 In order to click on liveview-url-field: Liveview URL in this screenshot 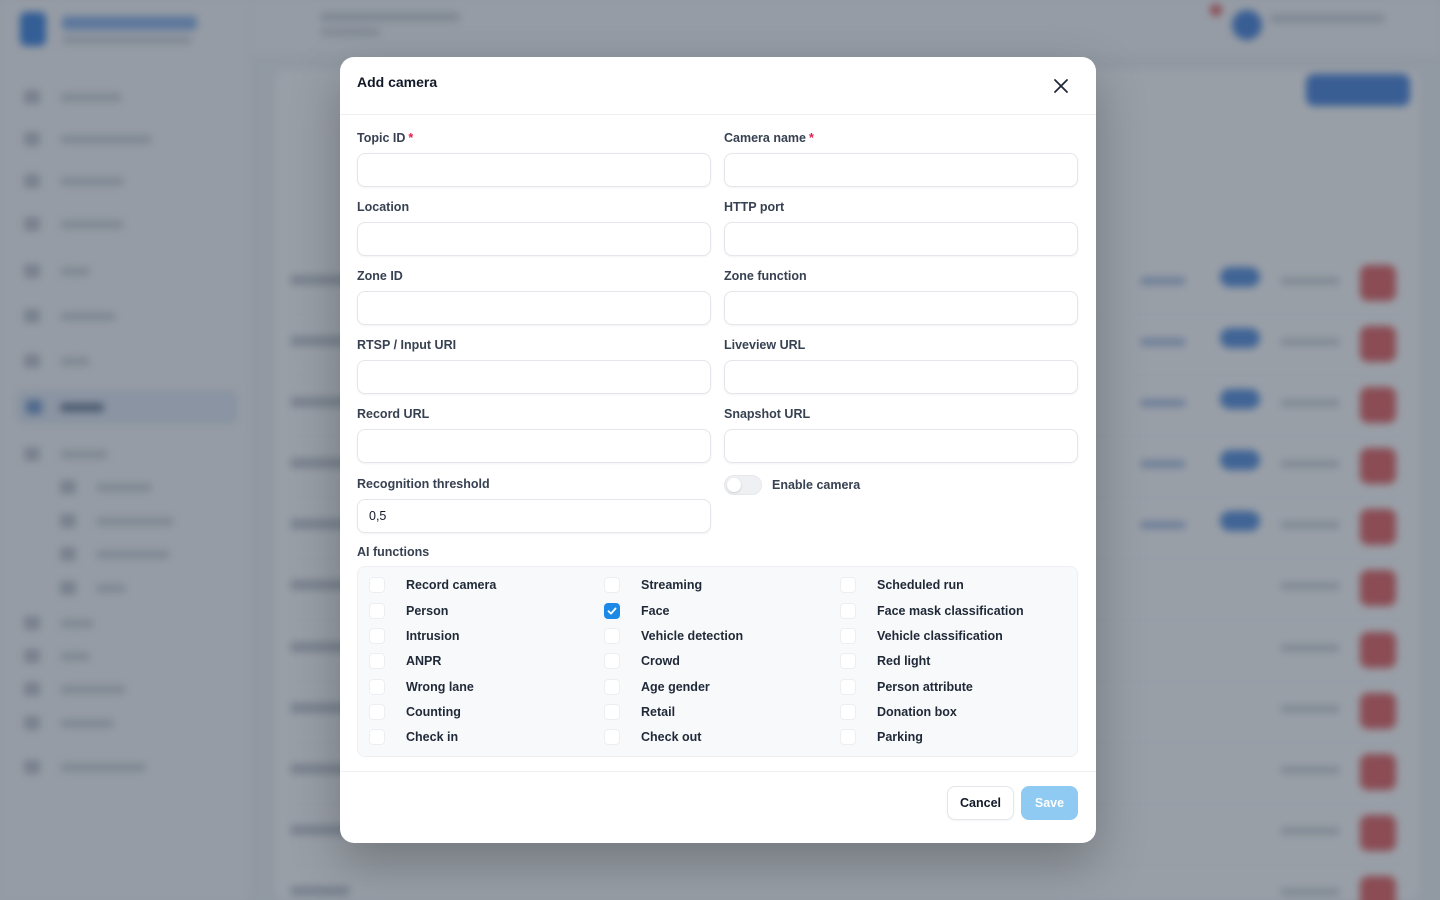, I will do `click(901, 365)`.